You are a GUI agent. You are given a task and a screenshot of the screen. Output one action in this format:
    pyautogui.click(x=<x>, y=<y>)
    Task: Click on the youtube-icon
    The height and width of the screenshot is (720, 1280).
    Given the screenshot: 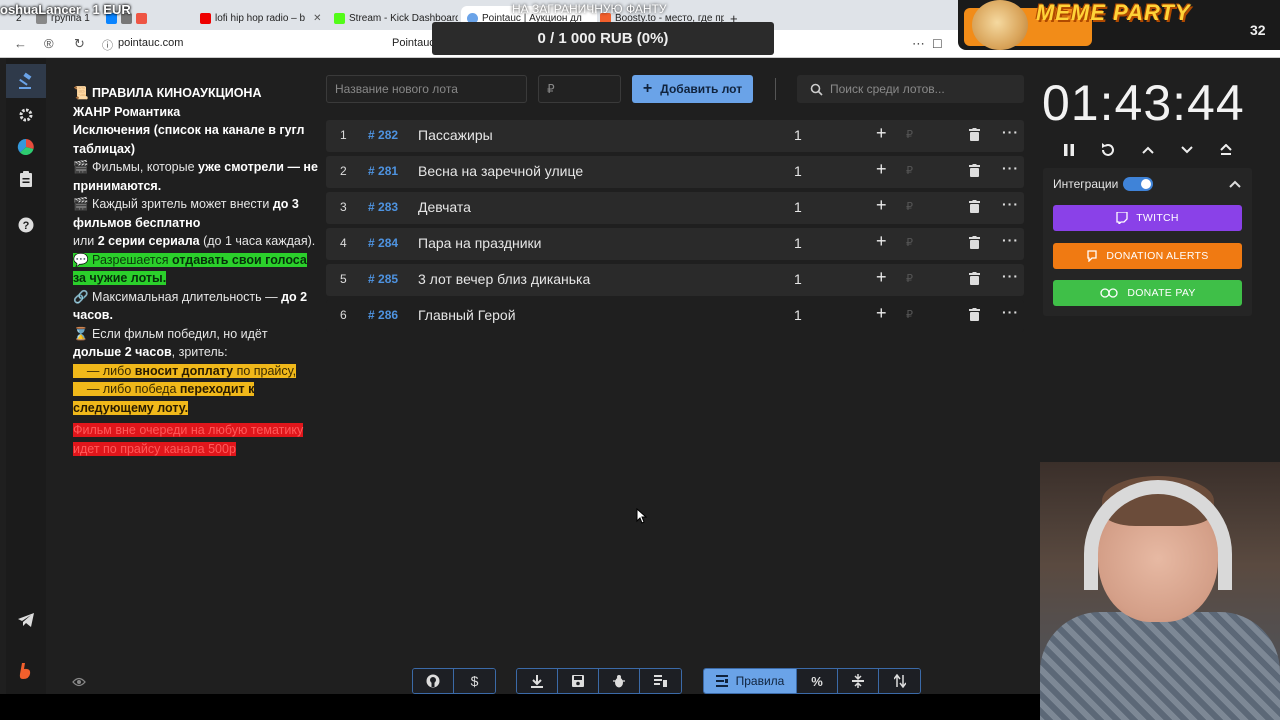 What is the action you would take?
    pyautogui.click(x=205, y=18)
    